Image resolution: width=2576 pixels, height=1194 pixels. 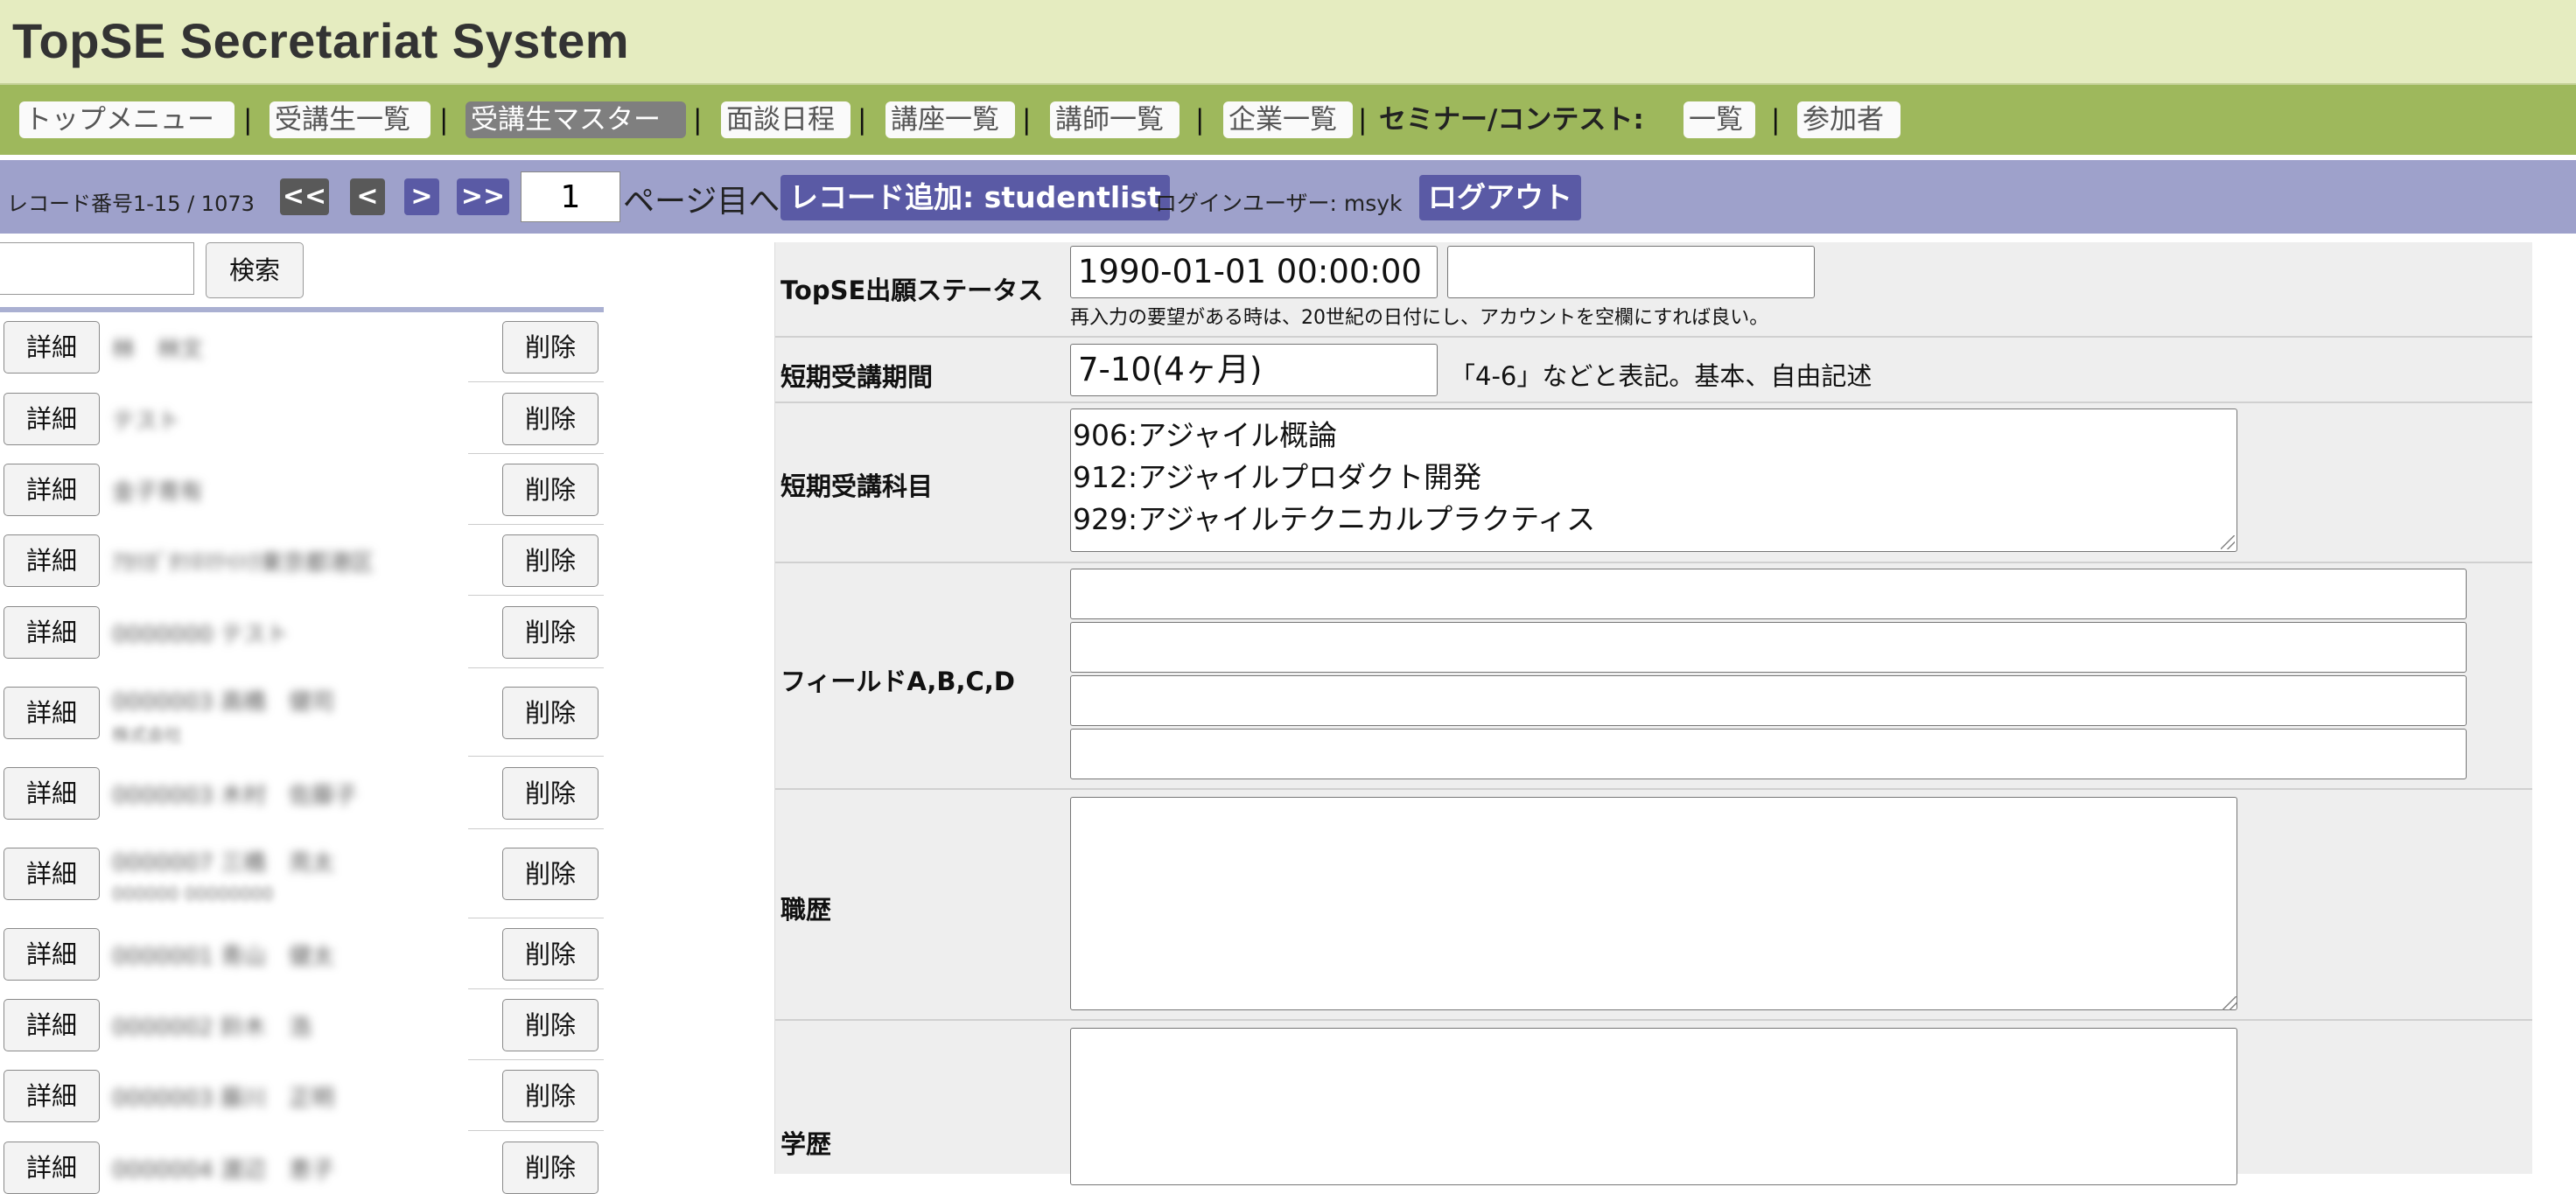 I want to click on education-textarea, so click(x=1653, y=1106).